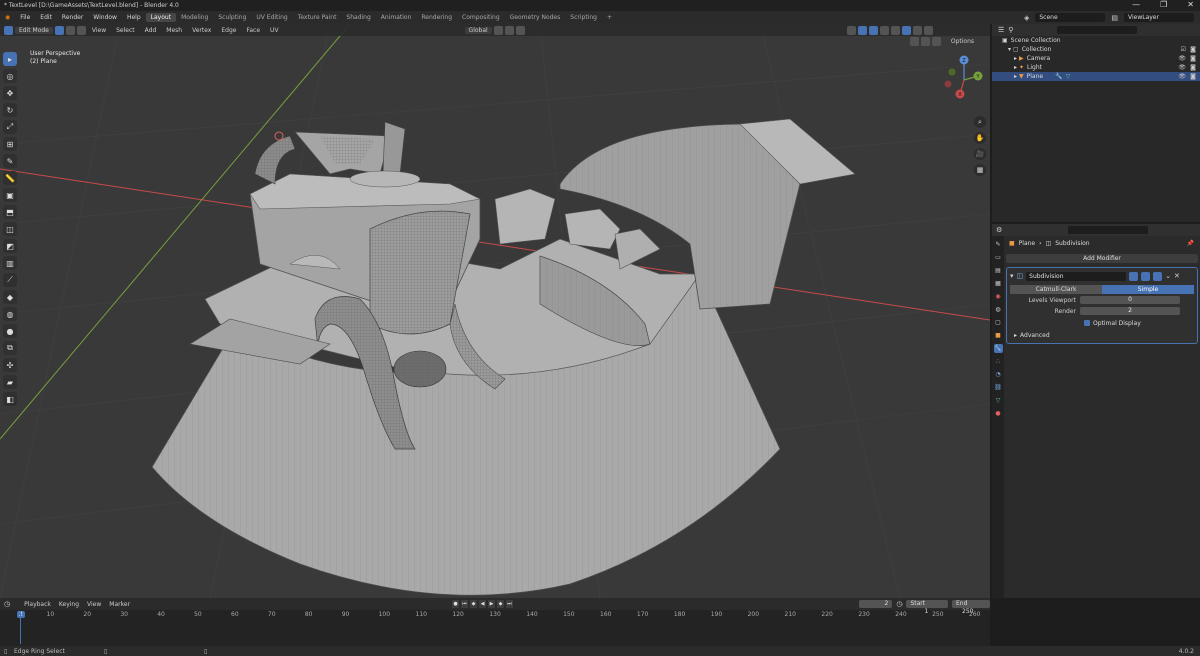 Image resolution: width=1200 pixels, height=656 pixels. What do you see at coordinates (936, 41) in the screenshot?
I see `mirror-z-button` at bounding box center [936, 41].